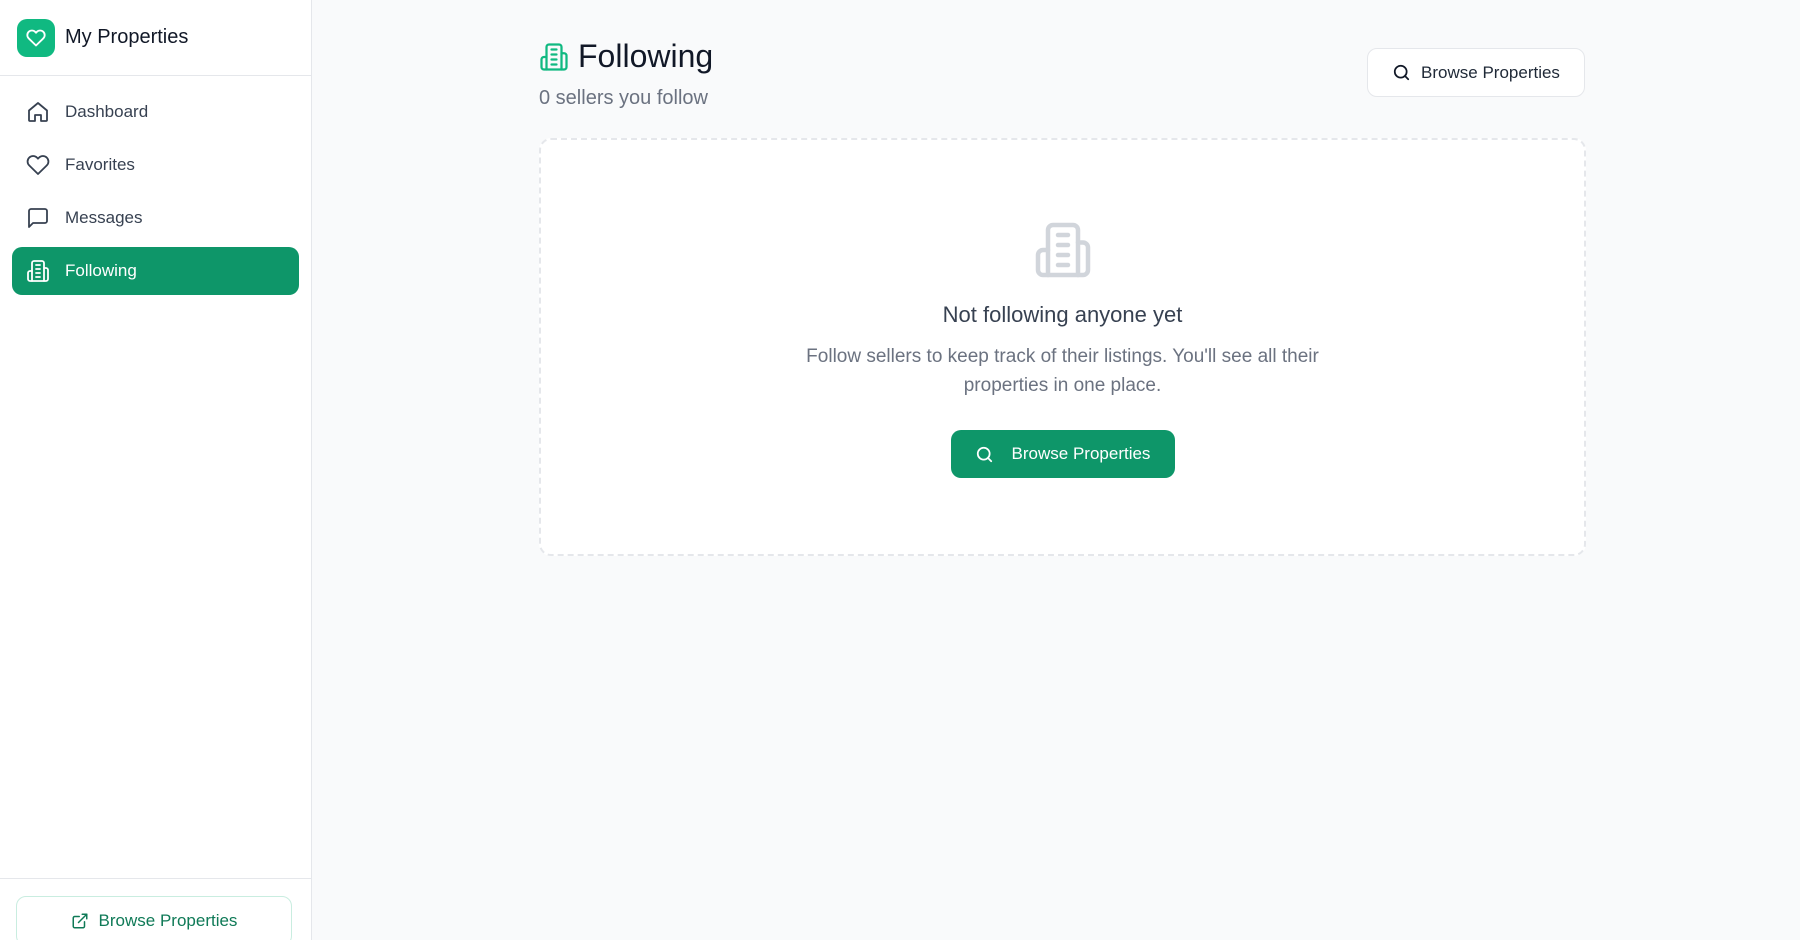 The height and width of the screenshot is (940, 1800). I want to click on sidebar-item-label: Favorites, so click(100, 164).